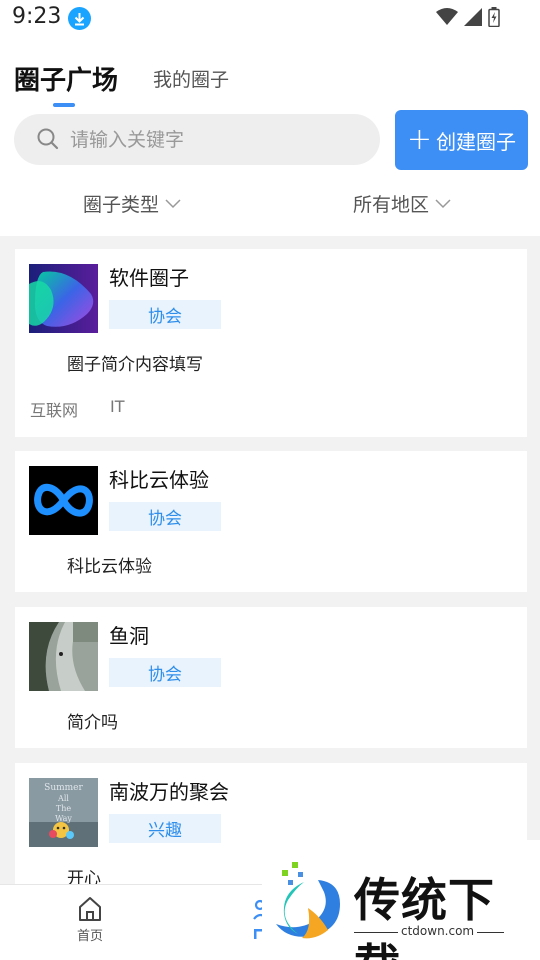  Describe the element at coordinates (476, 141) in the screenshot. I see `create-circle-label: 创建圈子` at that location.